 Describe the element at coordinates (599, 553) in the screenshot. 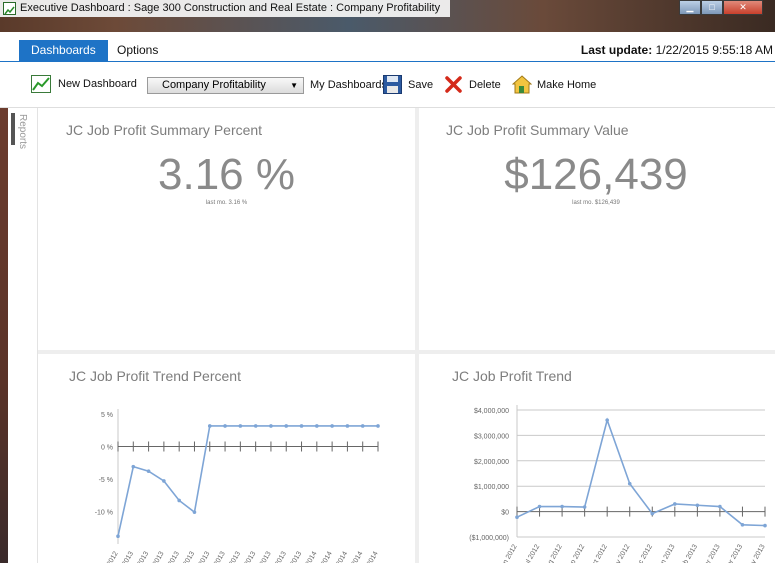

I see `x-tick-label: Oct 2012` at that location.